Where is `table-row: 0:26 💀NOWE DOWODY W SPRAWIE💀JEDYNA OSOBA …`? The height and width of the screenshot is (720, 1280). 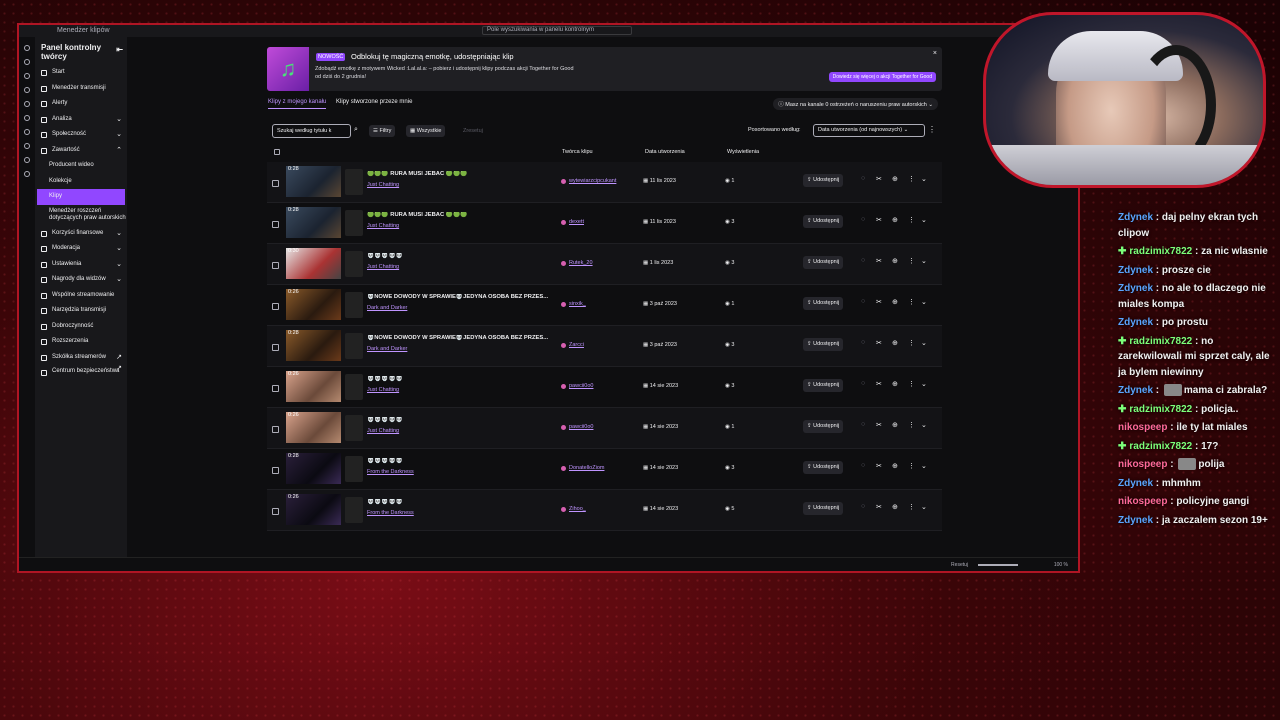 table-row: 0:26 💀NOWE DOWODY W SPRAWIE💀JEDYNA OSOBA … is located at coordinates (604, 305).